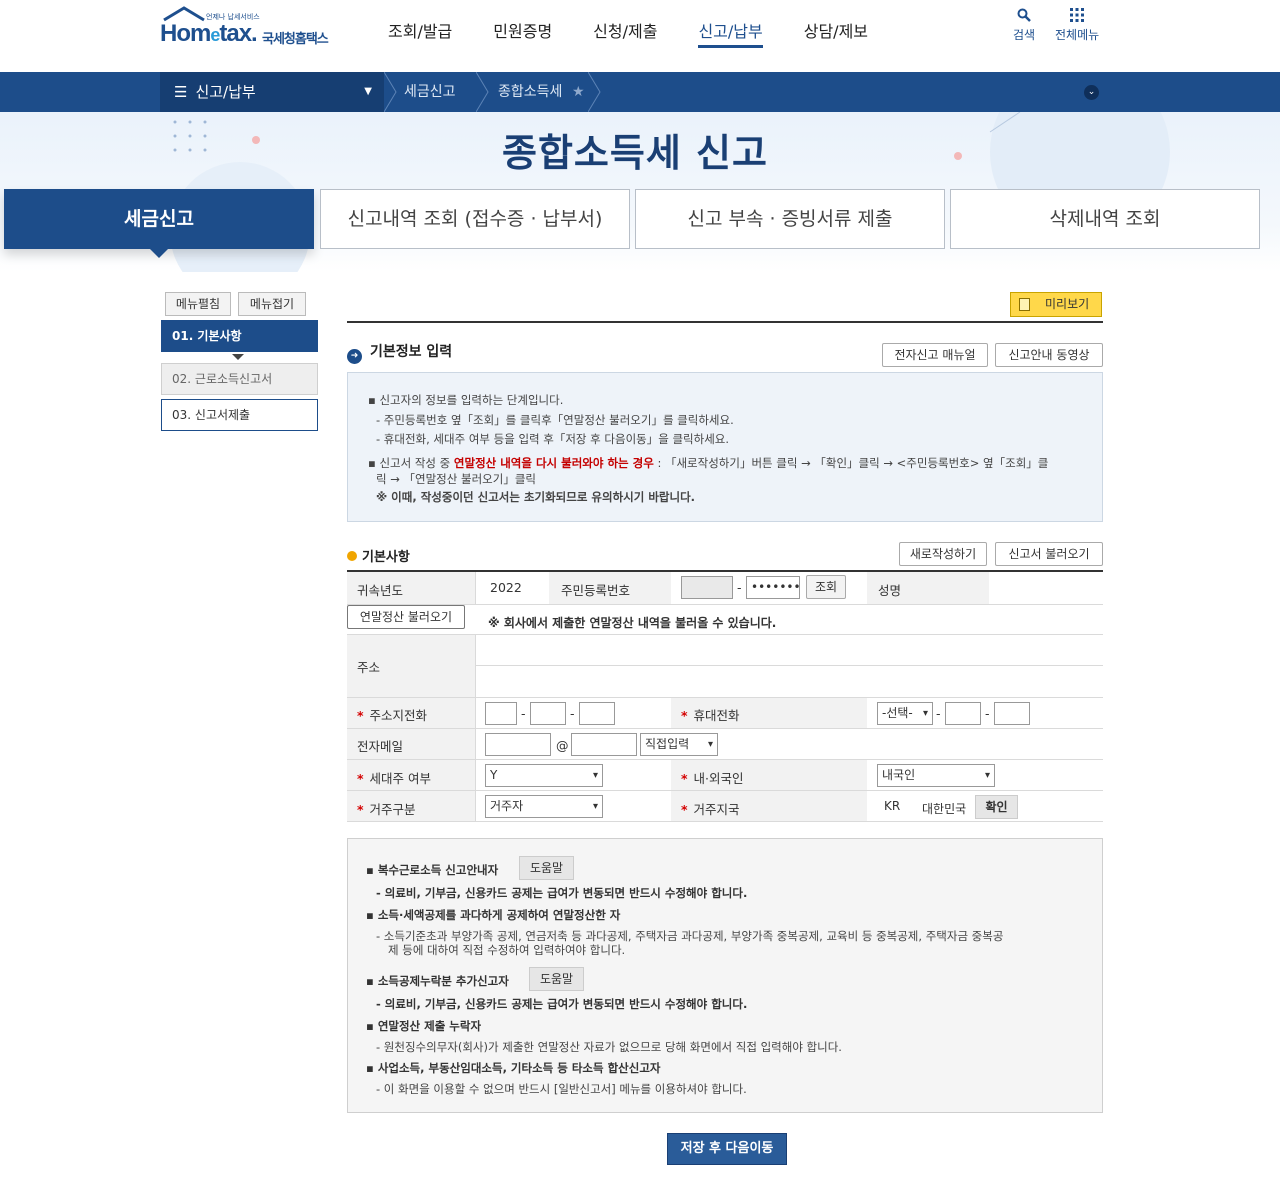 This screenshot has width=1280, height=1178. I want to click on email-domain-select: 직접입력 ▾, so click(679, 744).